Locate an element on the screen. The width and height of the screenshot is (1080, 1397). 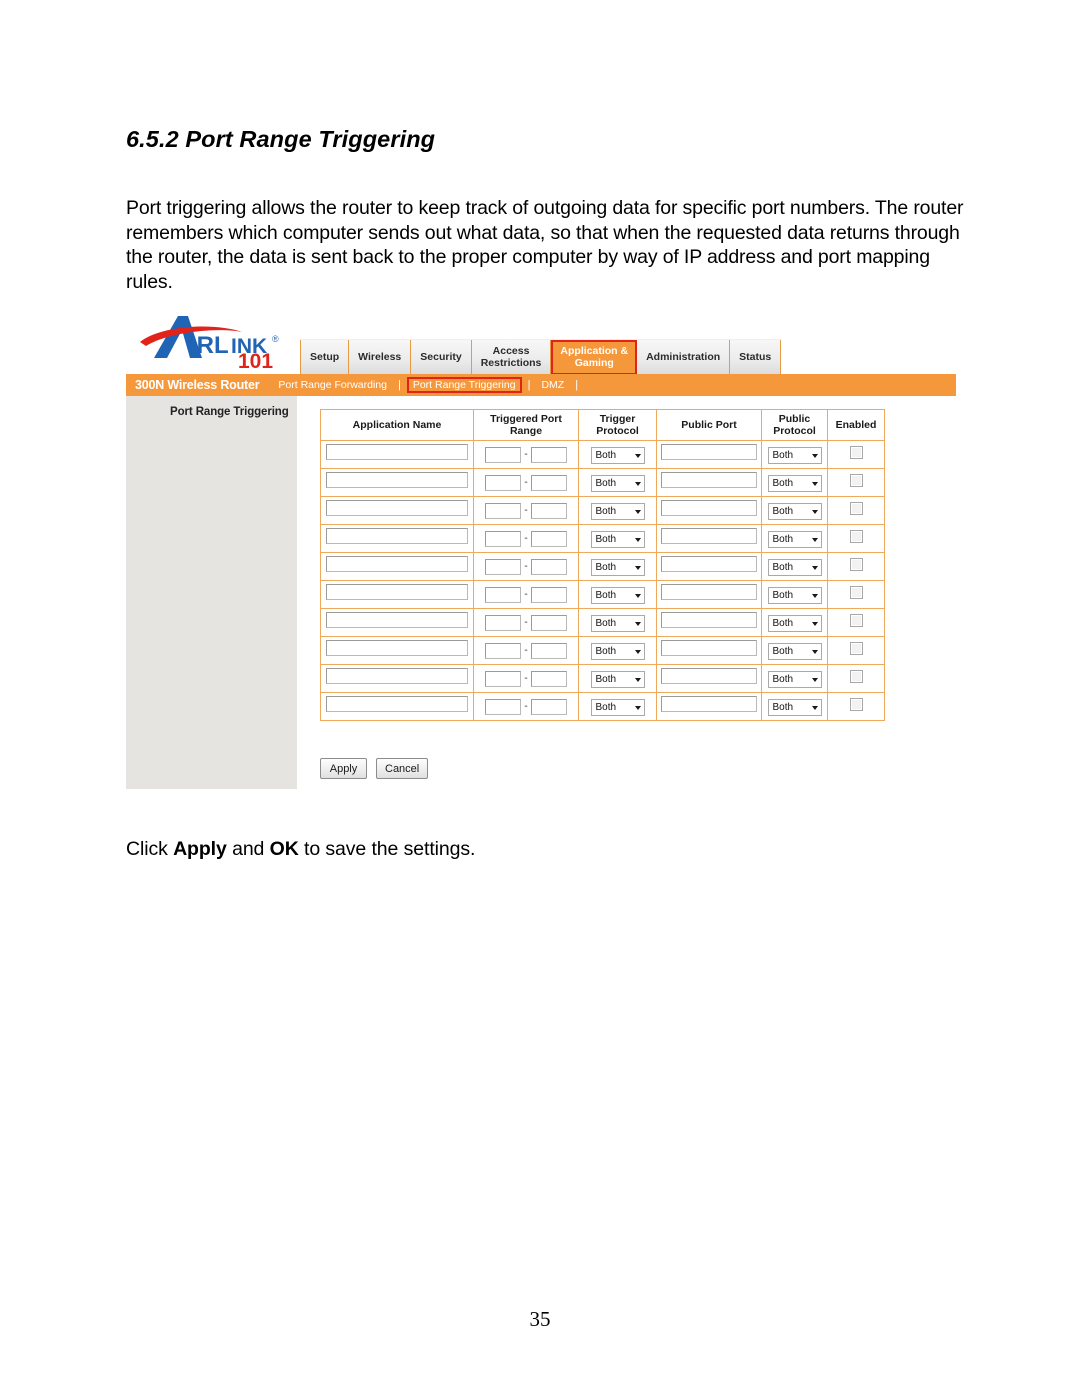
cell-enabled is located at coordinates (856, 678).